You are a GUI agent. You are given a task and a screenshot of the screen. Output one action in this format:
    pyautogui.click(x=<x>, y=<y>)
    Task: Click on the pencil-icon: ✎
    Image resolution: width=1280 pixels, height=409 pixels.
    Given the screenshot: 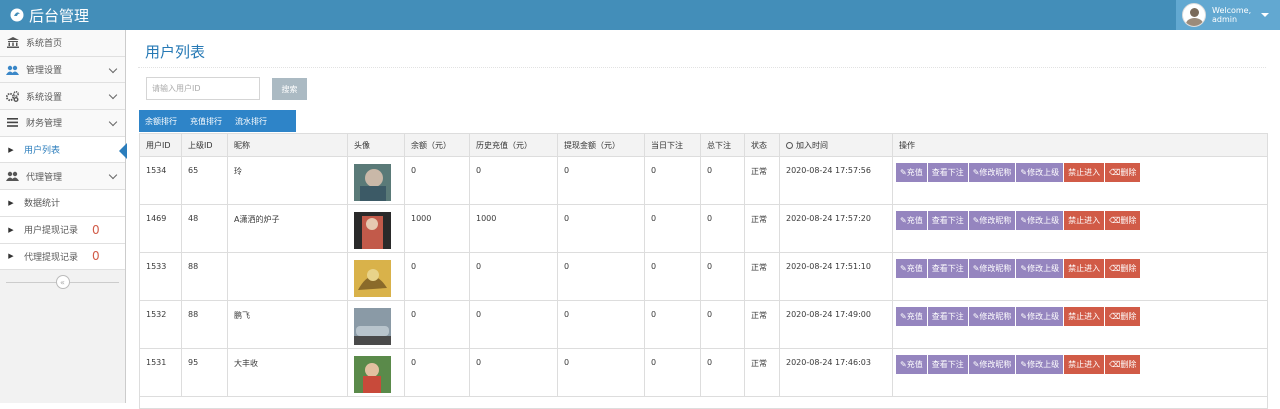 What is the action you would take?
    pyautogui.click(x=903, y=220)
    